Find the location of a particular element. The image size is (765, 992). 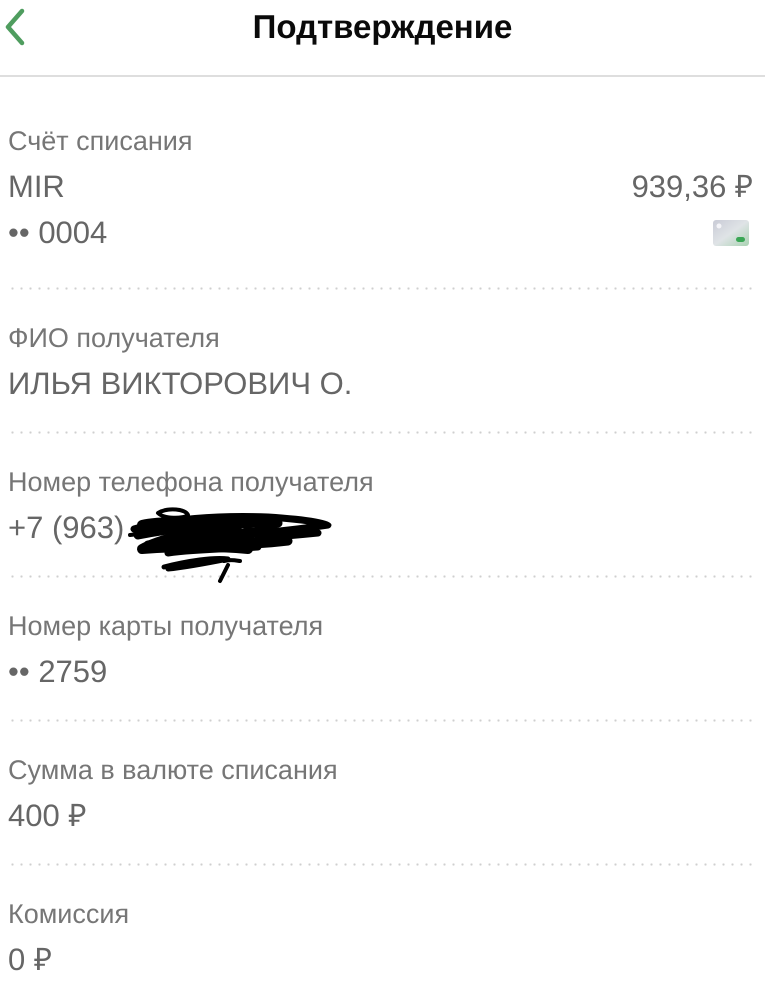

card-icon is located at coordinates (731, 233).